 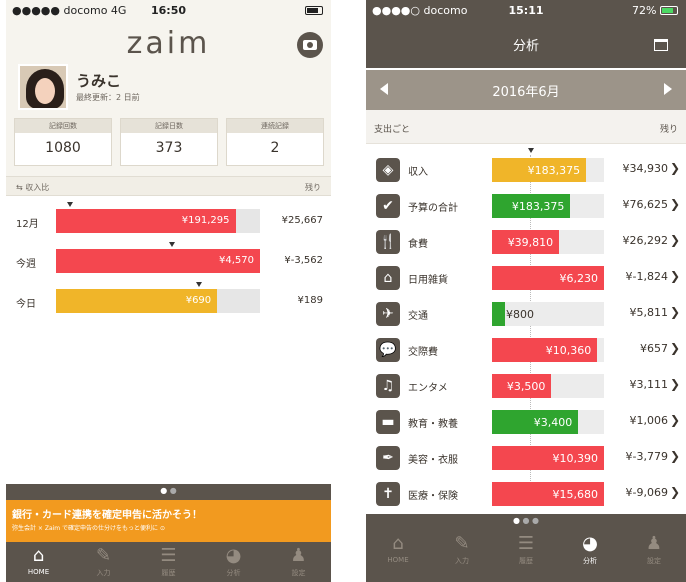 I want to click on category-label: 日用雑貨, so click(x=428, y=280).